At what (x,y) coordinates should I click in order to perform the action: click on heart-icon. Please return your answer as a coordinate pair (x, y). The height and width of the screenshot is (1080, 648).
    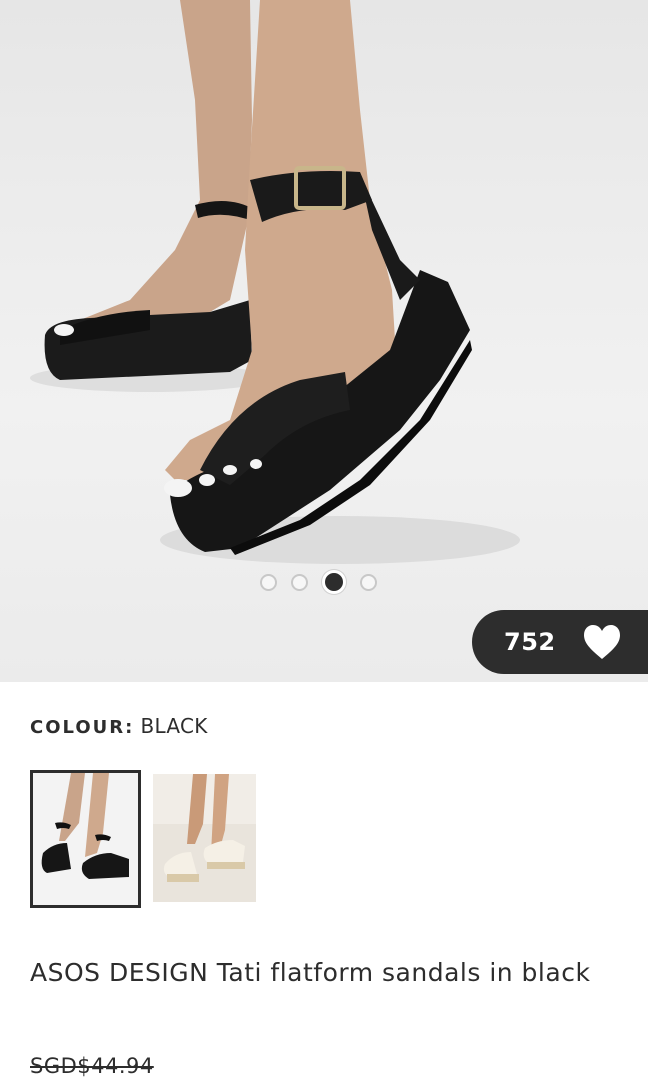
    Looking at the image, I should click on (602, 642).